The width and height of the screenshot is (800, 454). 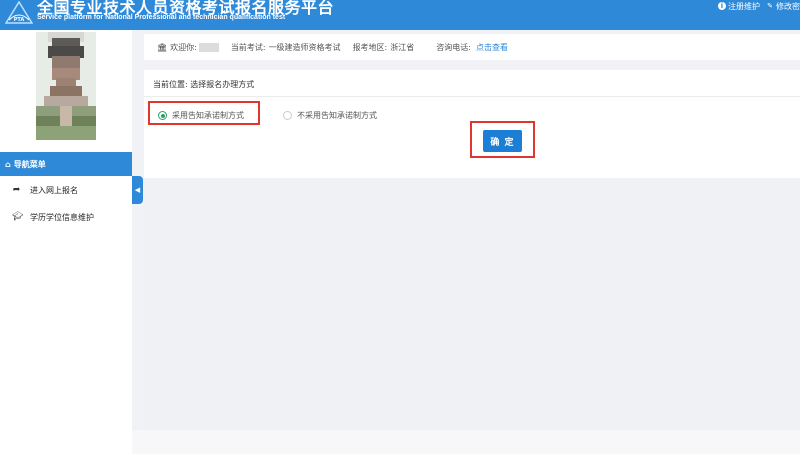 I want to click on register-maintain-label: 注册维护, so click(x=744, y=6).